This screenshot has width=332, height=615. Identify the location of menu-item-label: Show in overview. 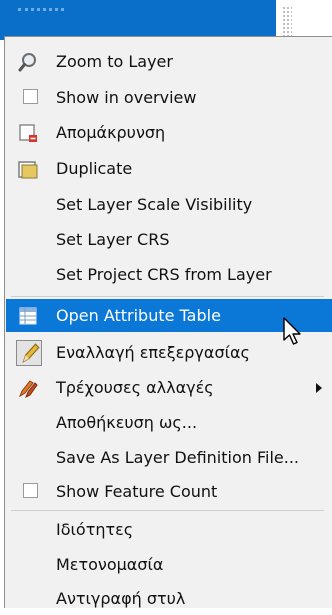
(126, 97).